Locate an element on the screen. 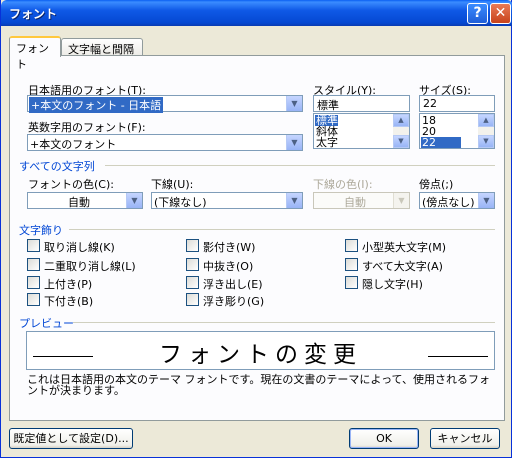 The height and width of the screenshot is (458, 512). tab-character-spacing: 文字幅と間隔 is located at coordinates (102, 47).